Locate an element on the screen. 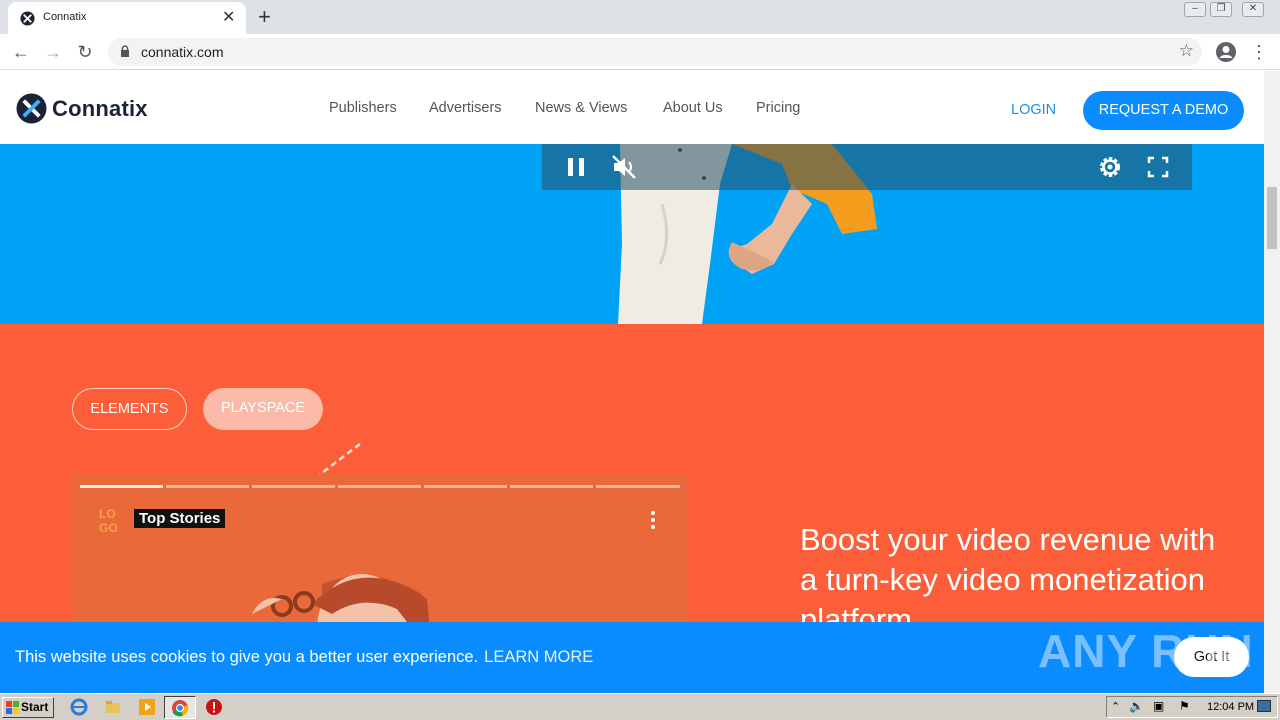 This screenshot has height=720, width=1280. address-bar: connatix.com ☆ is located at coordinates (655, 52).